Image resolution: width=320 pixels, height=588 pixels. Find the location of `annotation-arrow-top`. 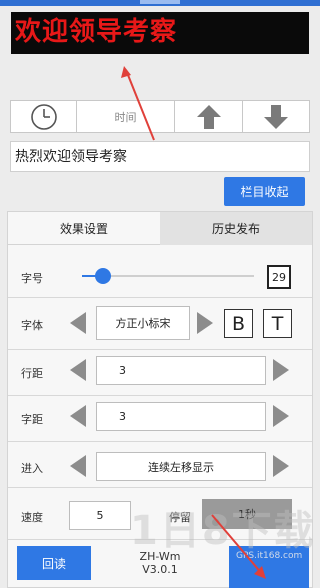

annotation-arrow-top is located at coordinates (138, 103).